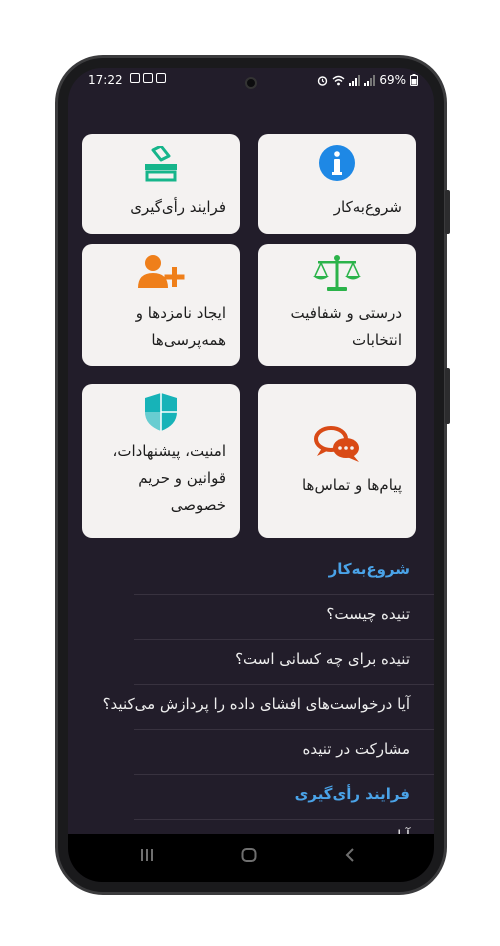  Describe the element at coordinates (147, 855) in the screenshot. I see `recent-apps-icon` at that location.